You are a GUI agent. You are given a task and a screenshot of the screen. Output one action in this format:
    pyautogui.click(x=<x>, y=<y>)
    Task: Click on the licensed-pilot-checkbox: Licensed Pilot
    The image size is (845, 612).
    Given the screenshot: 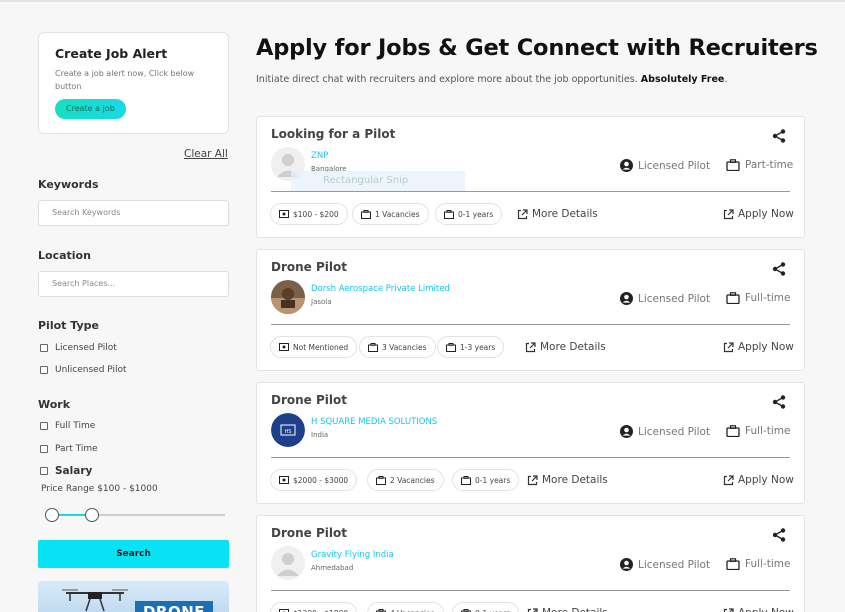 What is the action you would take?
    pyautogui.click(x=78, y=348)
    